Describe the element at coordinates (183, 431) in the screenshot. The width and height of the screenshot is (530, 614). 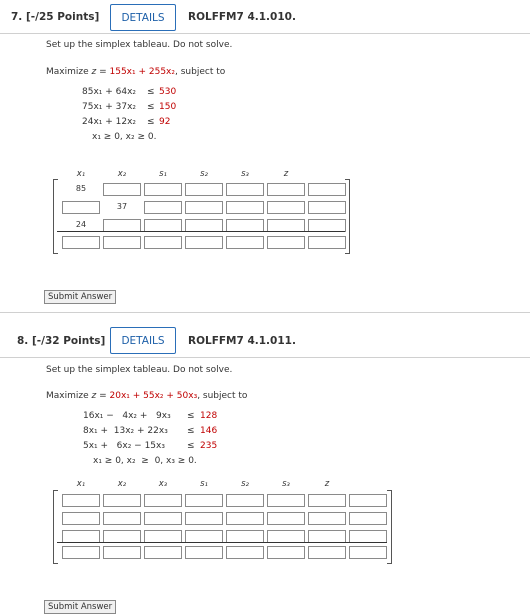
I see `constraint-row: 8x₁ + 13x₂ + 22x₃ ≤146` at that location.